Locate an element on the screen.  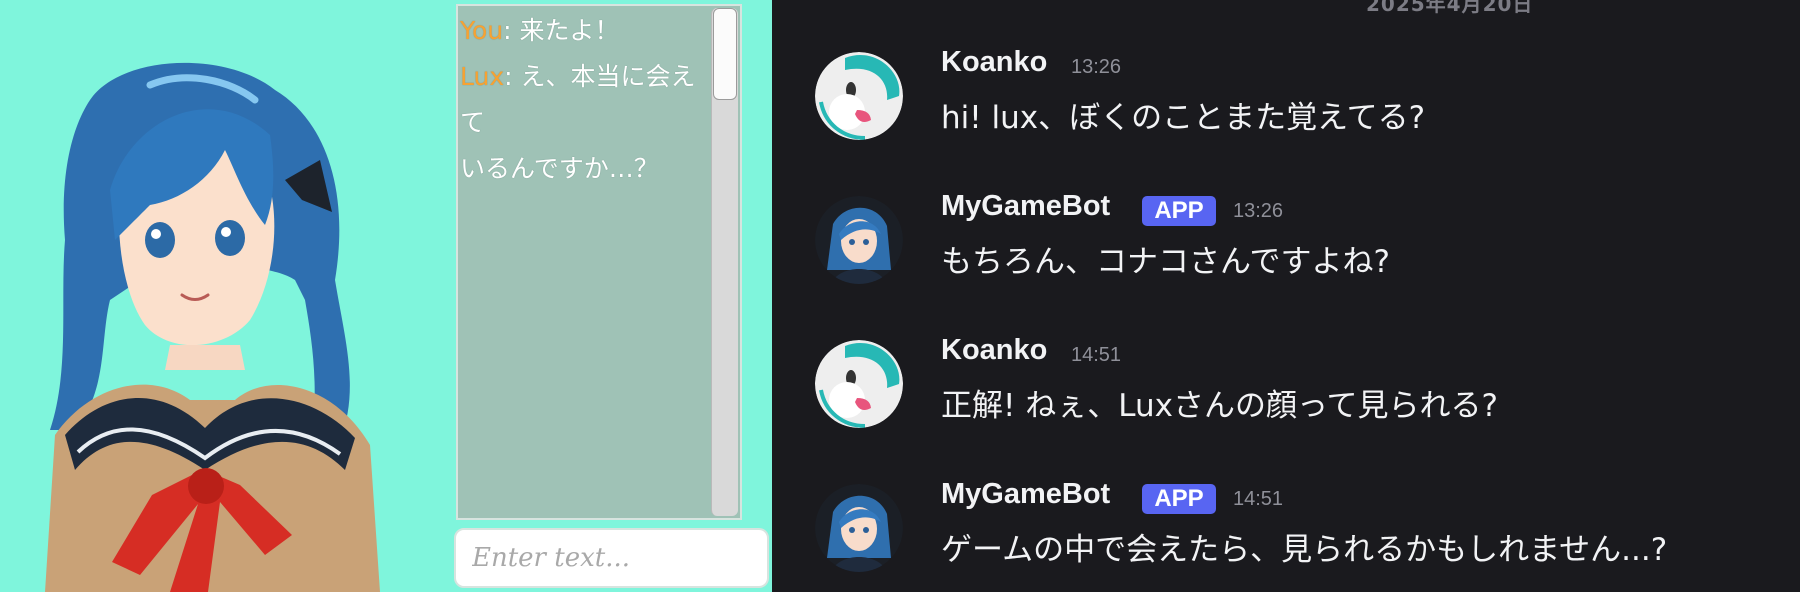
date-divider: 2025年4月20日 is located at coordinates (1450, 8).